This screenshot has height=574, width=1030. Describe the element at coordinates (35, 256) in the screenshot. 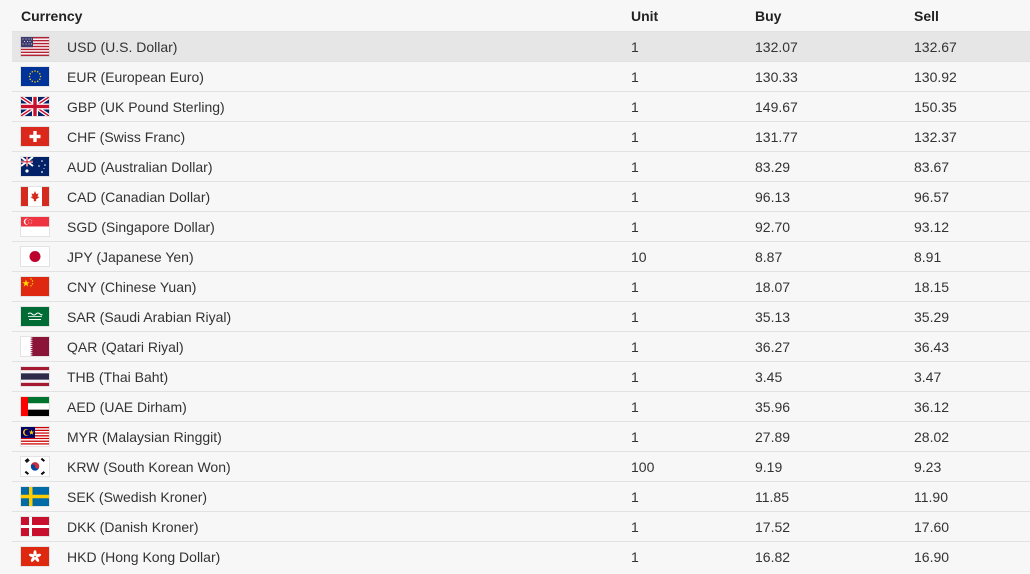

I see `jp-flag-icon` at that location.